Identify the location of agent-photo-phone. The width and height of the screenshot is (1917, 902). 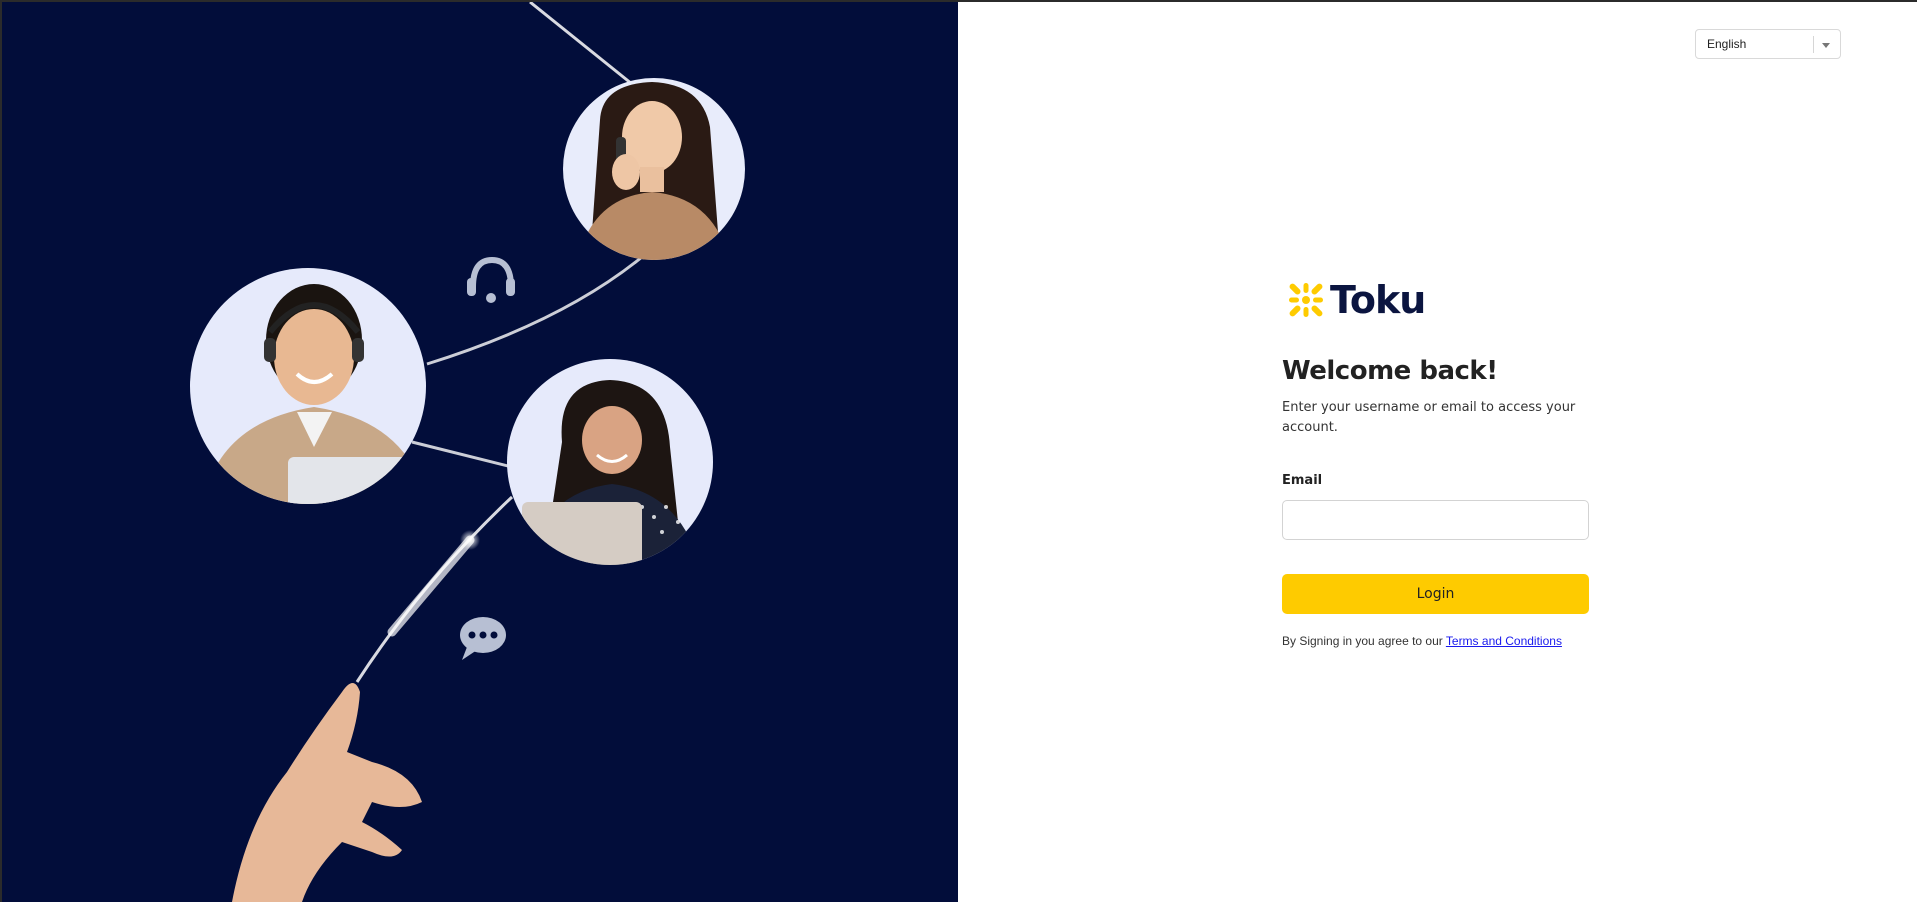
(654, 169).